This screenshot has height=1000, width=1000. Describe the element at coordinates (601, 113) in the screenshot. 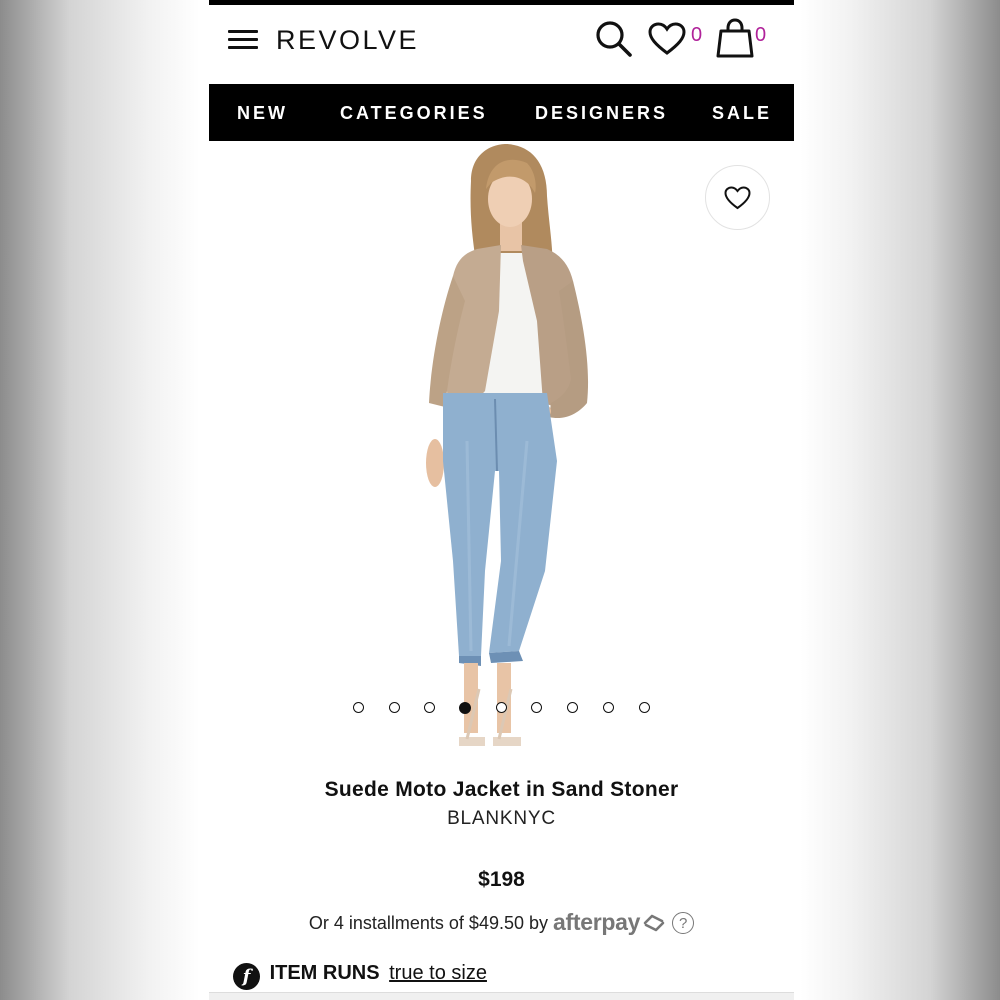

I see `nav-item-designers: DESIGNERS` at that location.